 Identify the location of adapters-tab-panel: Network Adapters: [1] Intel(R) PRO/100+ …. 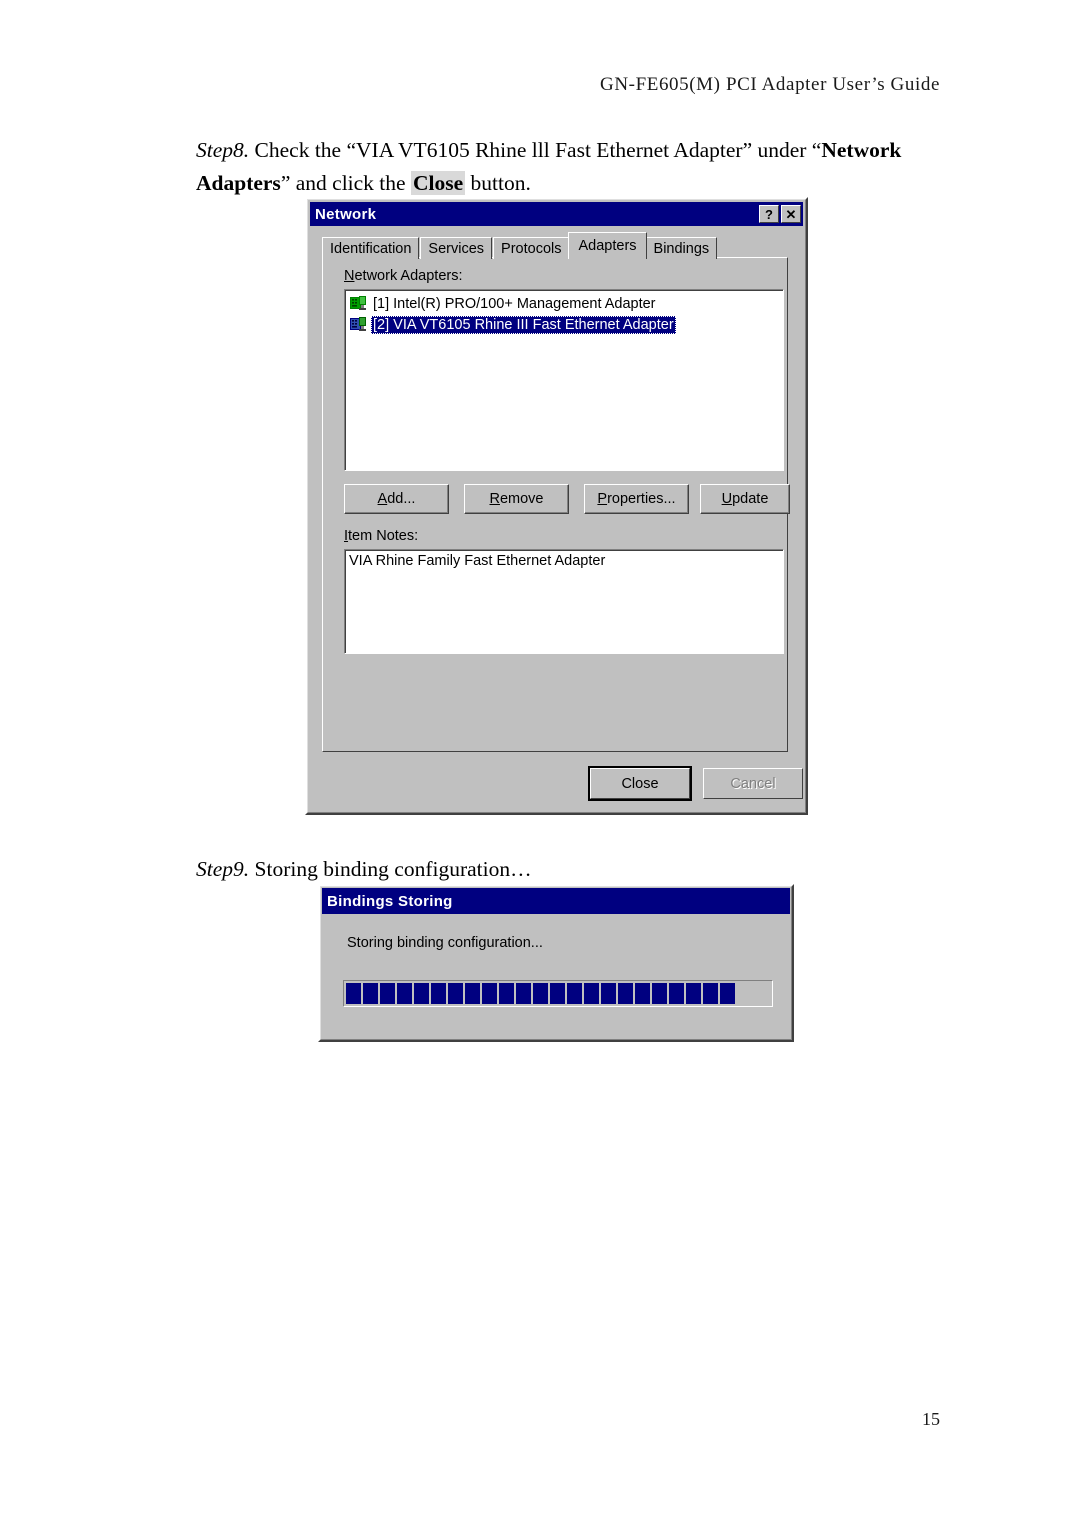
(556, 504).